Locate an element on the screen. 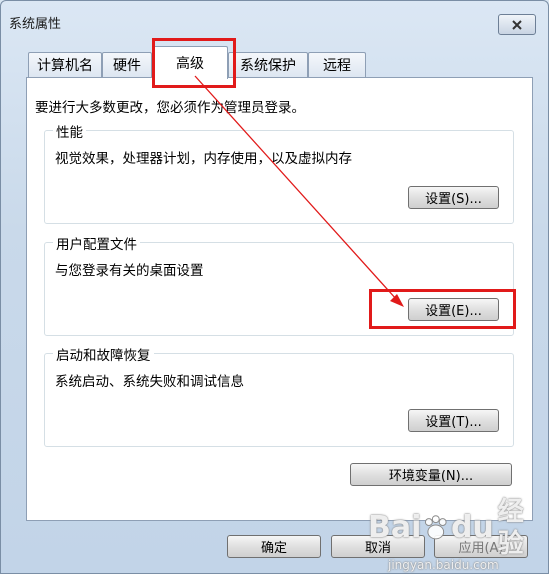  startup-recovery-desc: 系统启动、系统失败和调试信息 is located at coordinates (149, 382).